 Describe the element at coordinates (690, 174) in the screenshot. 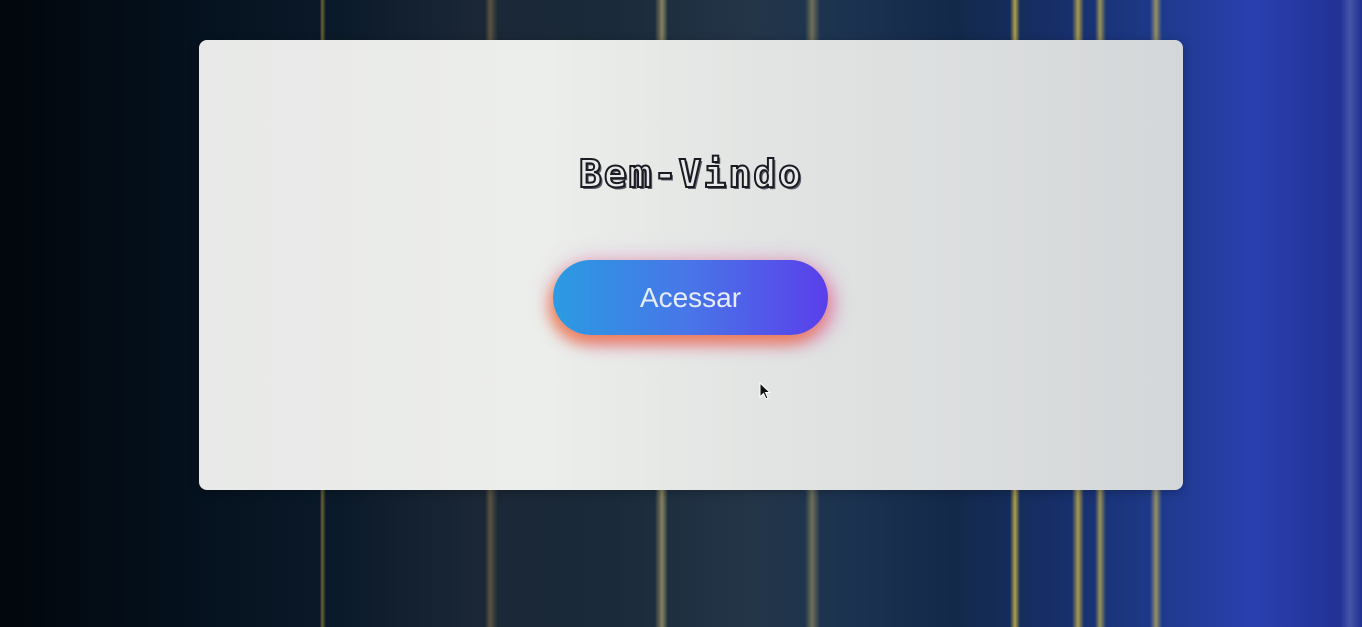

I see `page-title: Bem-Vindo` at that location.